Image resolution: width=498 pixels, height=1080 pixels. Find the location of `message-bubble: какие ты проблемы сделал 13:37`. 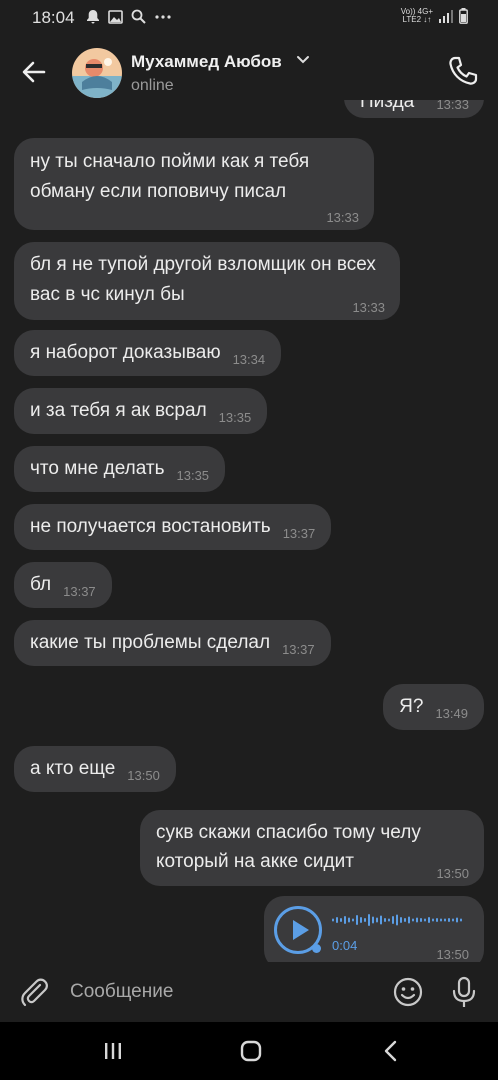

message-bubble: какие ты проблемы сделал 13:37 is located at coordinates (172, 643).